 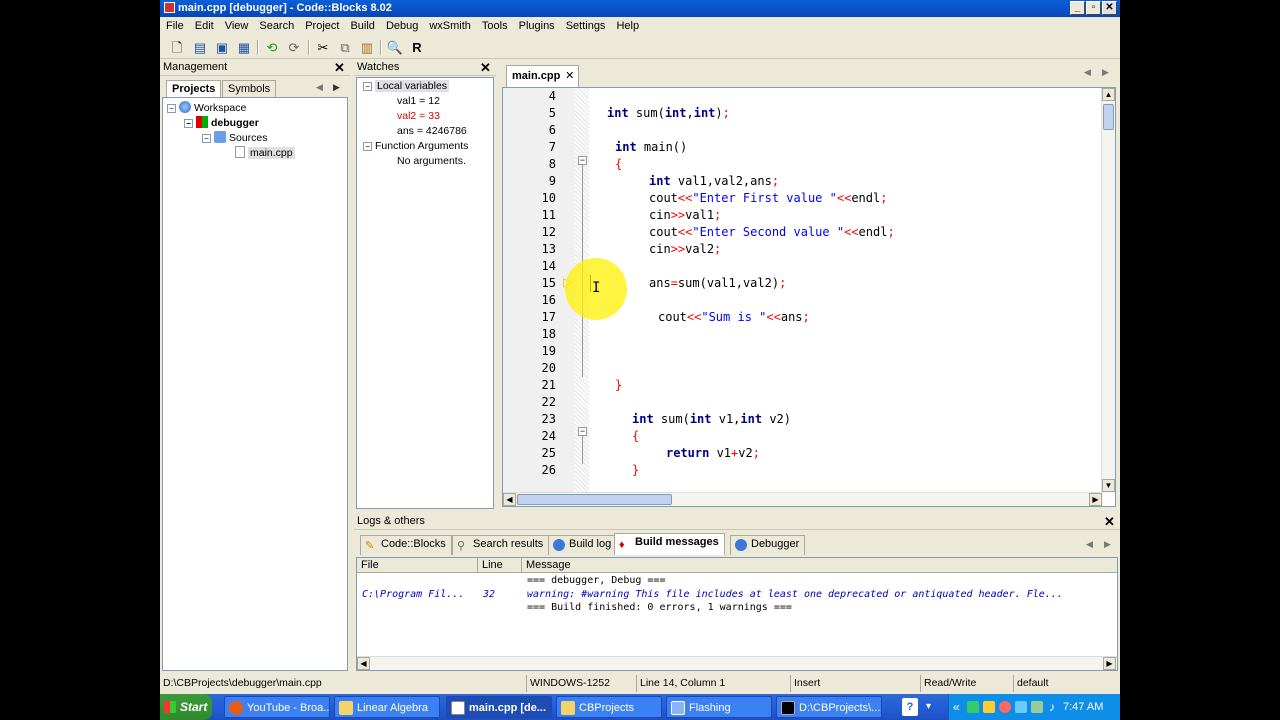 I want to click on minimize-button: _, so click(x=1077, y=8).